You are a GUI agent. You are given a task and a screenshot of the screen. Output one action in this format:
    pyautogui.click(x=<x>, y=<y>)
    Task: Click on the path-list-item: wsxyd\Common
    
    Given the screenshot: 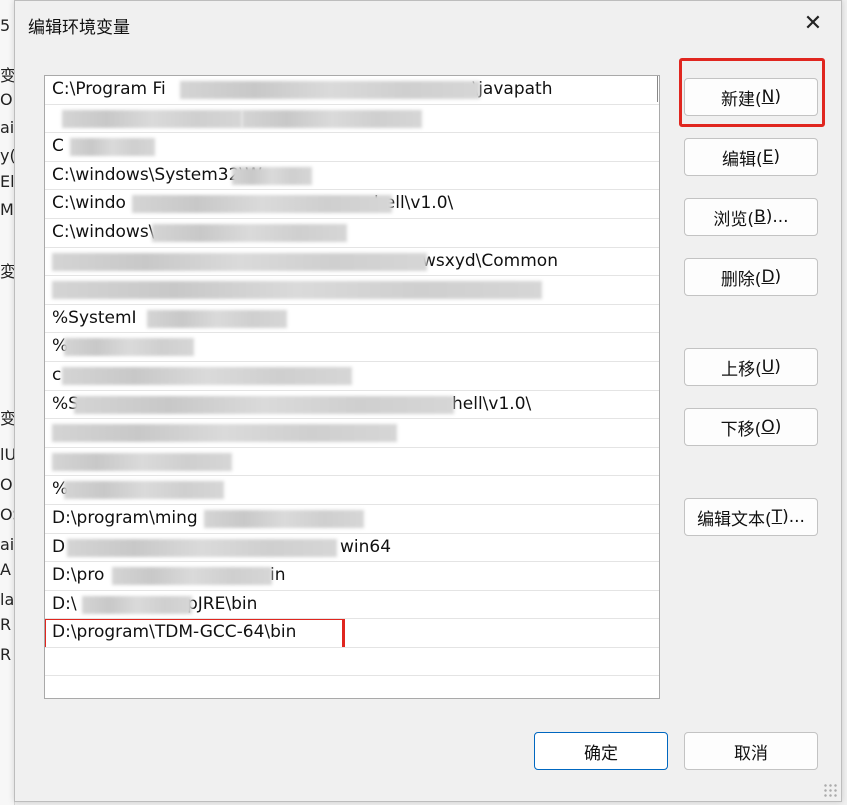 What is the action you would take?
    pyautogui.click(x=352, y=262)
    